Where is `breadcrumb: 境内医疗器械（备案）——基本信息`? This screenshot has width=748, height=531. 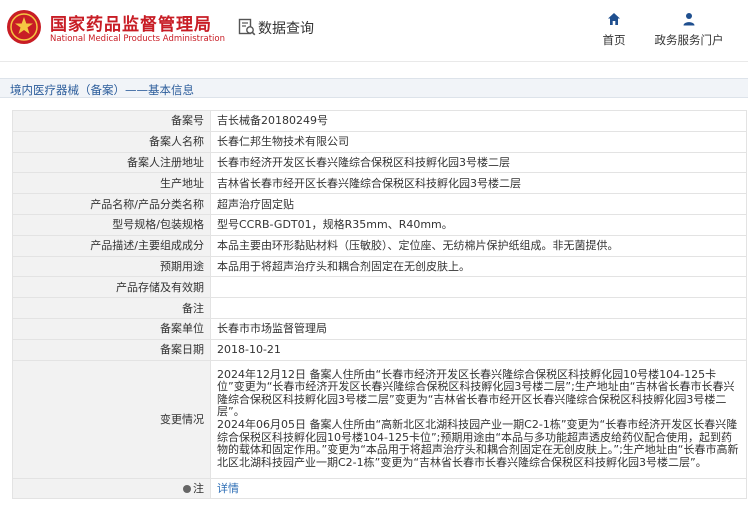
breadcrumb: 境内医疗器械（备案）——基本信息 is located at coordinates (102, 90).